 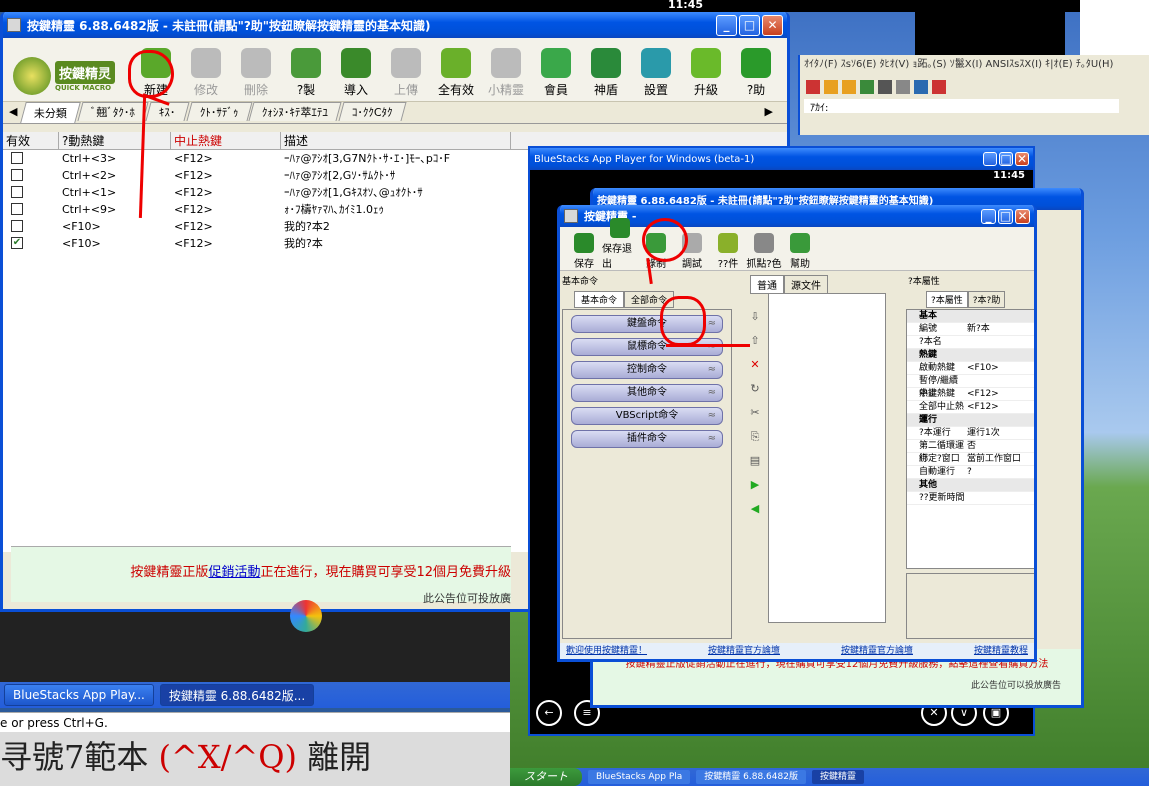 What do you see at coordinates (226, 140) in the screenshot?
I see `column-header: 中止熱鍵` at bounding box center [226, 140].